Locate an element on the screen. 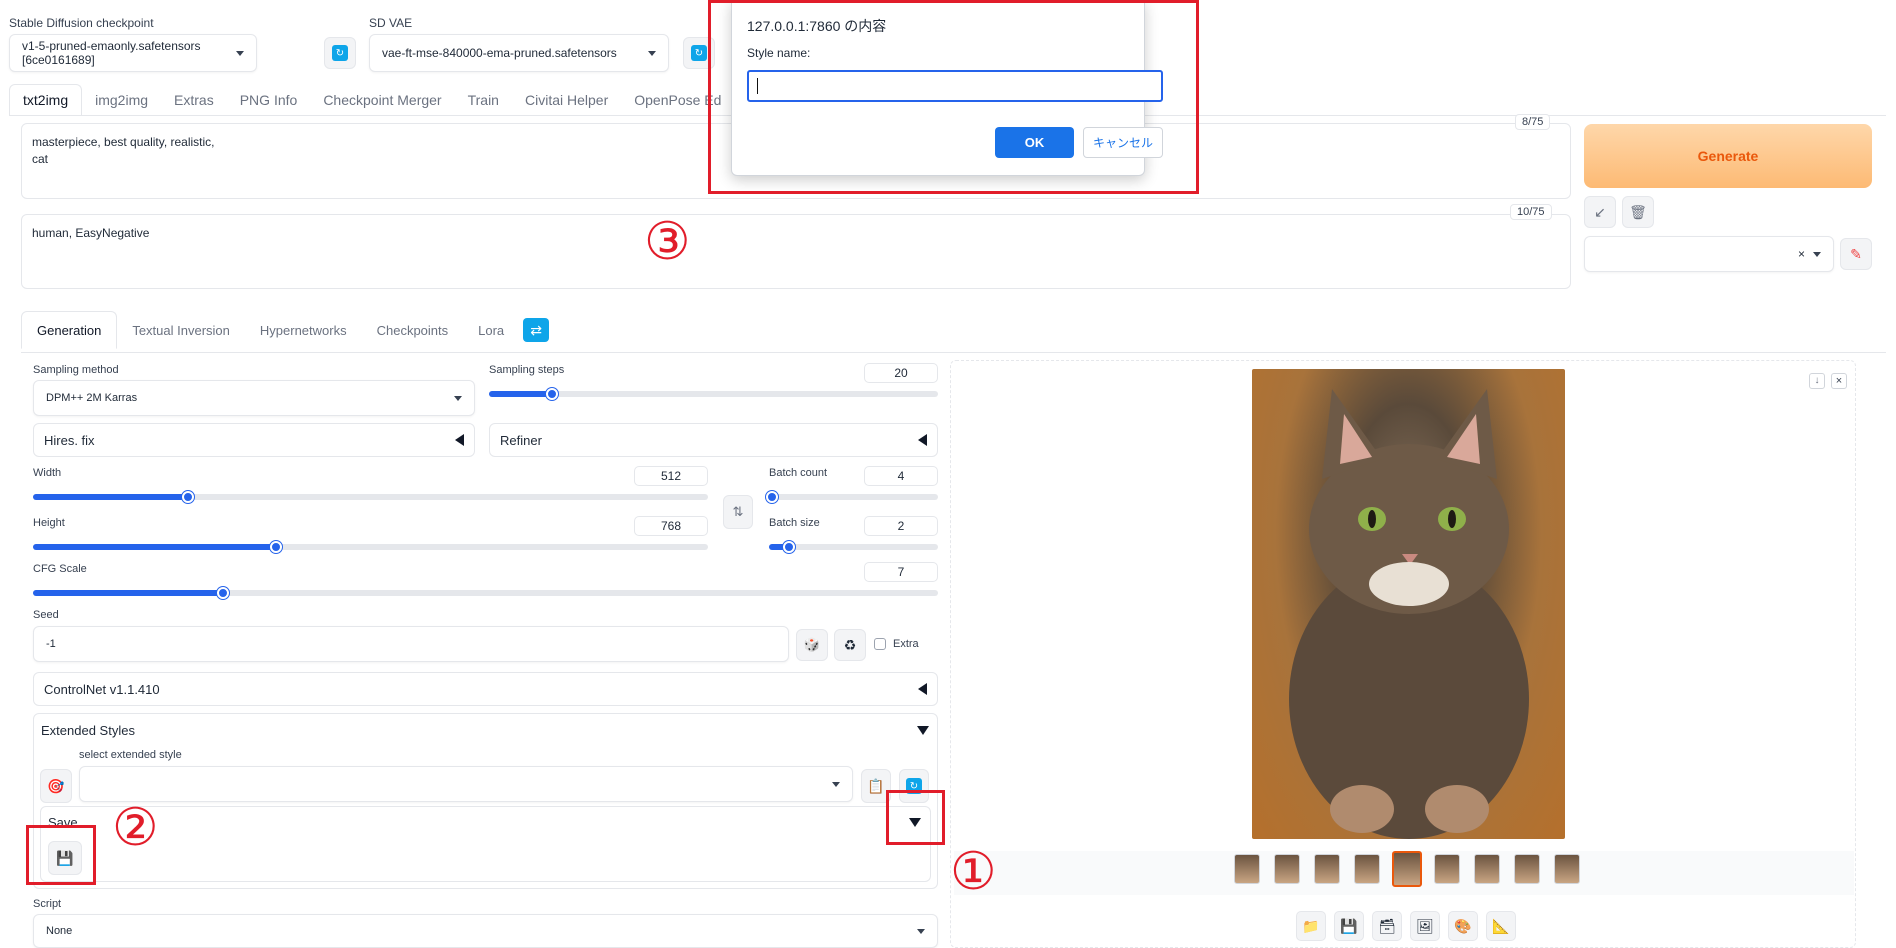 The width and height of the screenshot is (1896, 948). height-slider is located at coordinates (370, 547).